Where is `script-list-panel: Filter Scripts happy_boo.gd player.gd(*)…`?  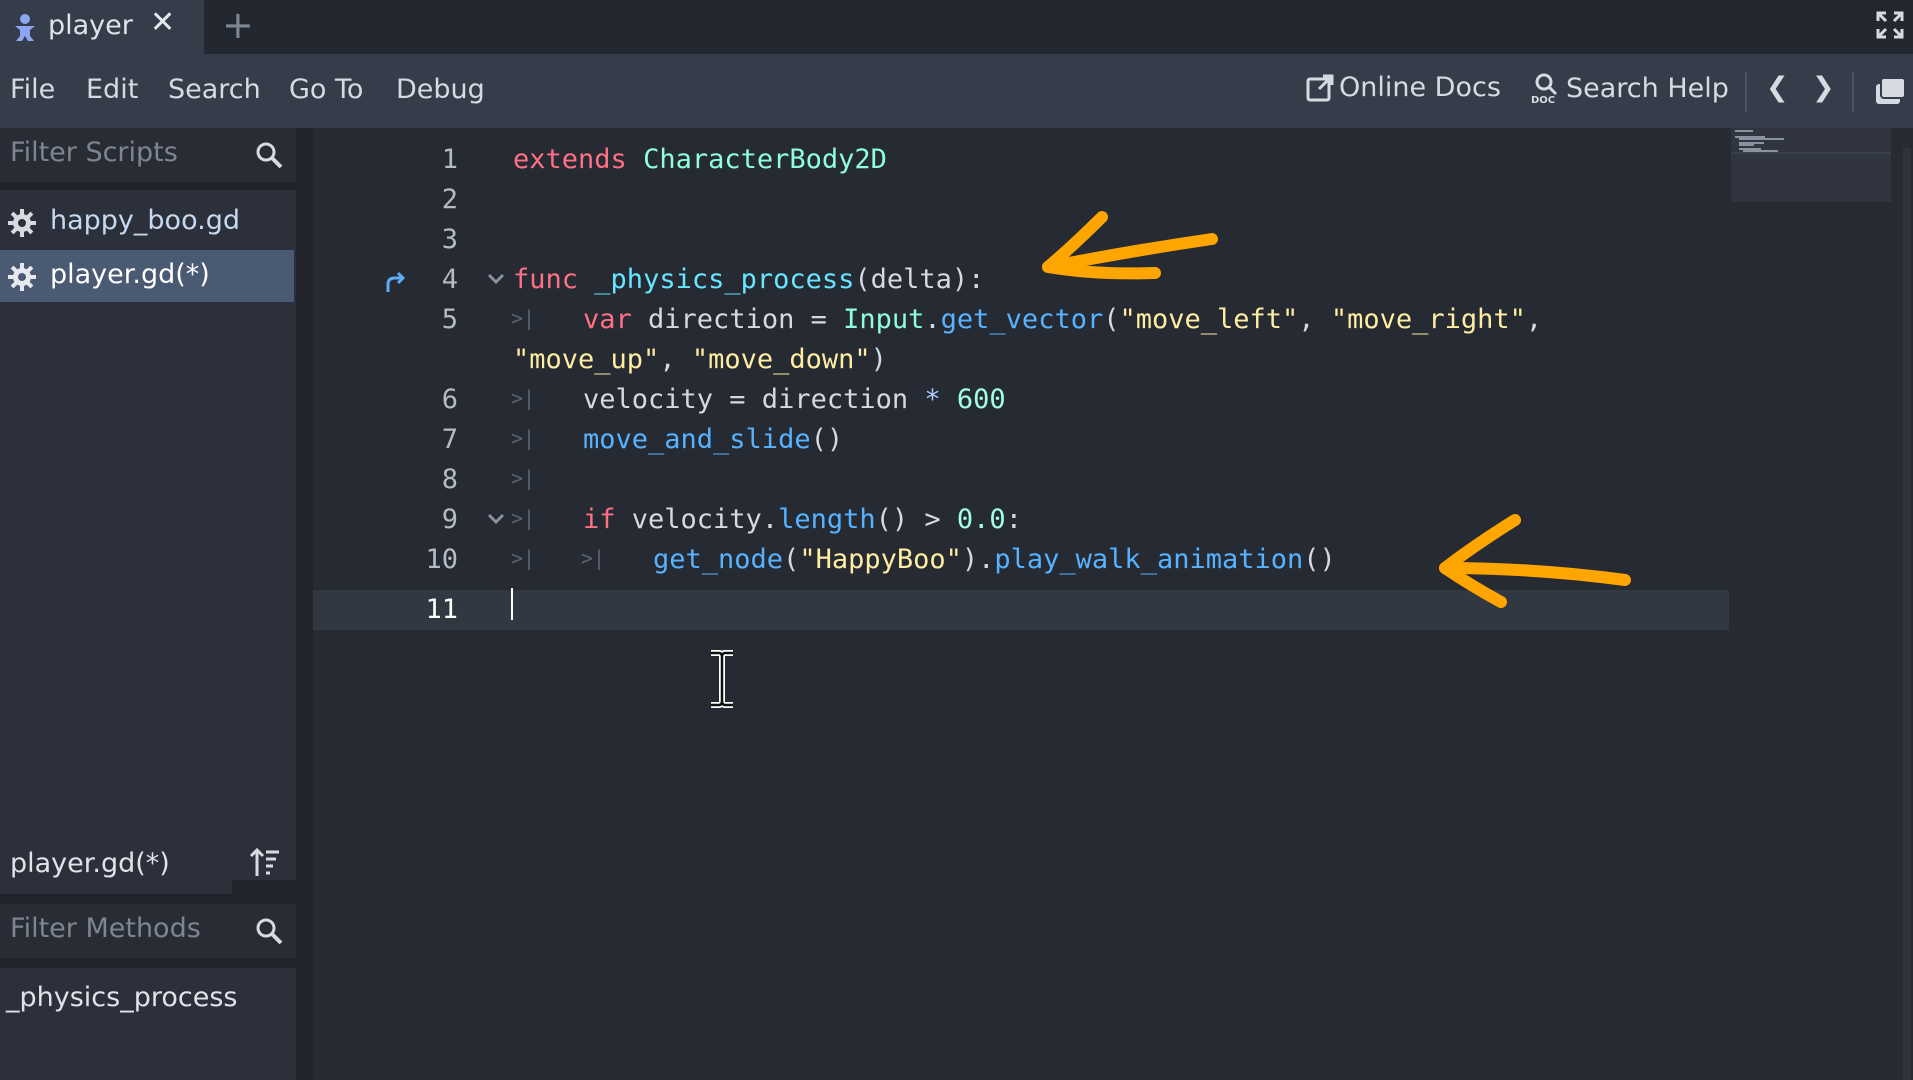 script-list-panel: Filter Scripts happy_boo.gd player.gd(*)… is located at coordinates (148, 604).